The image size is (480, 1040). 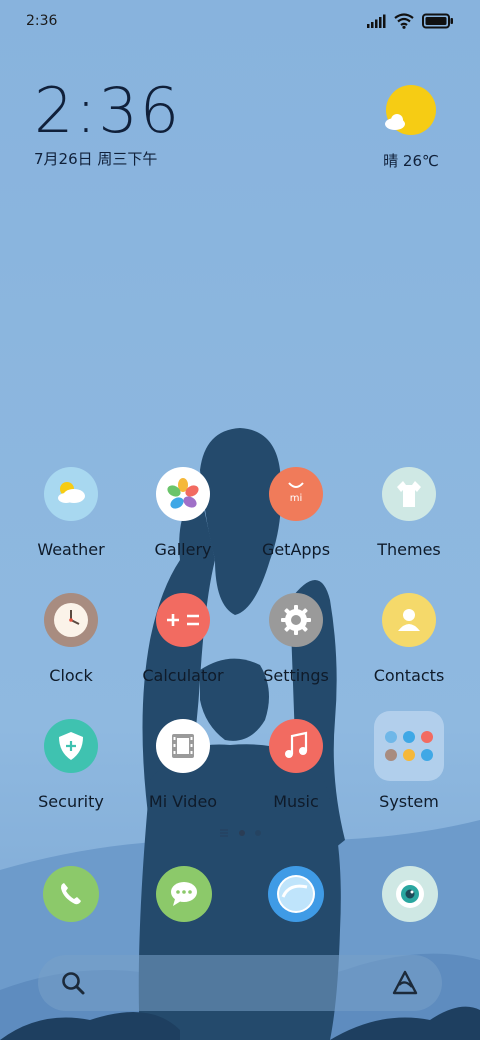 I want to click on app-label: Security, so click(x=71, y=801).